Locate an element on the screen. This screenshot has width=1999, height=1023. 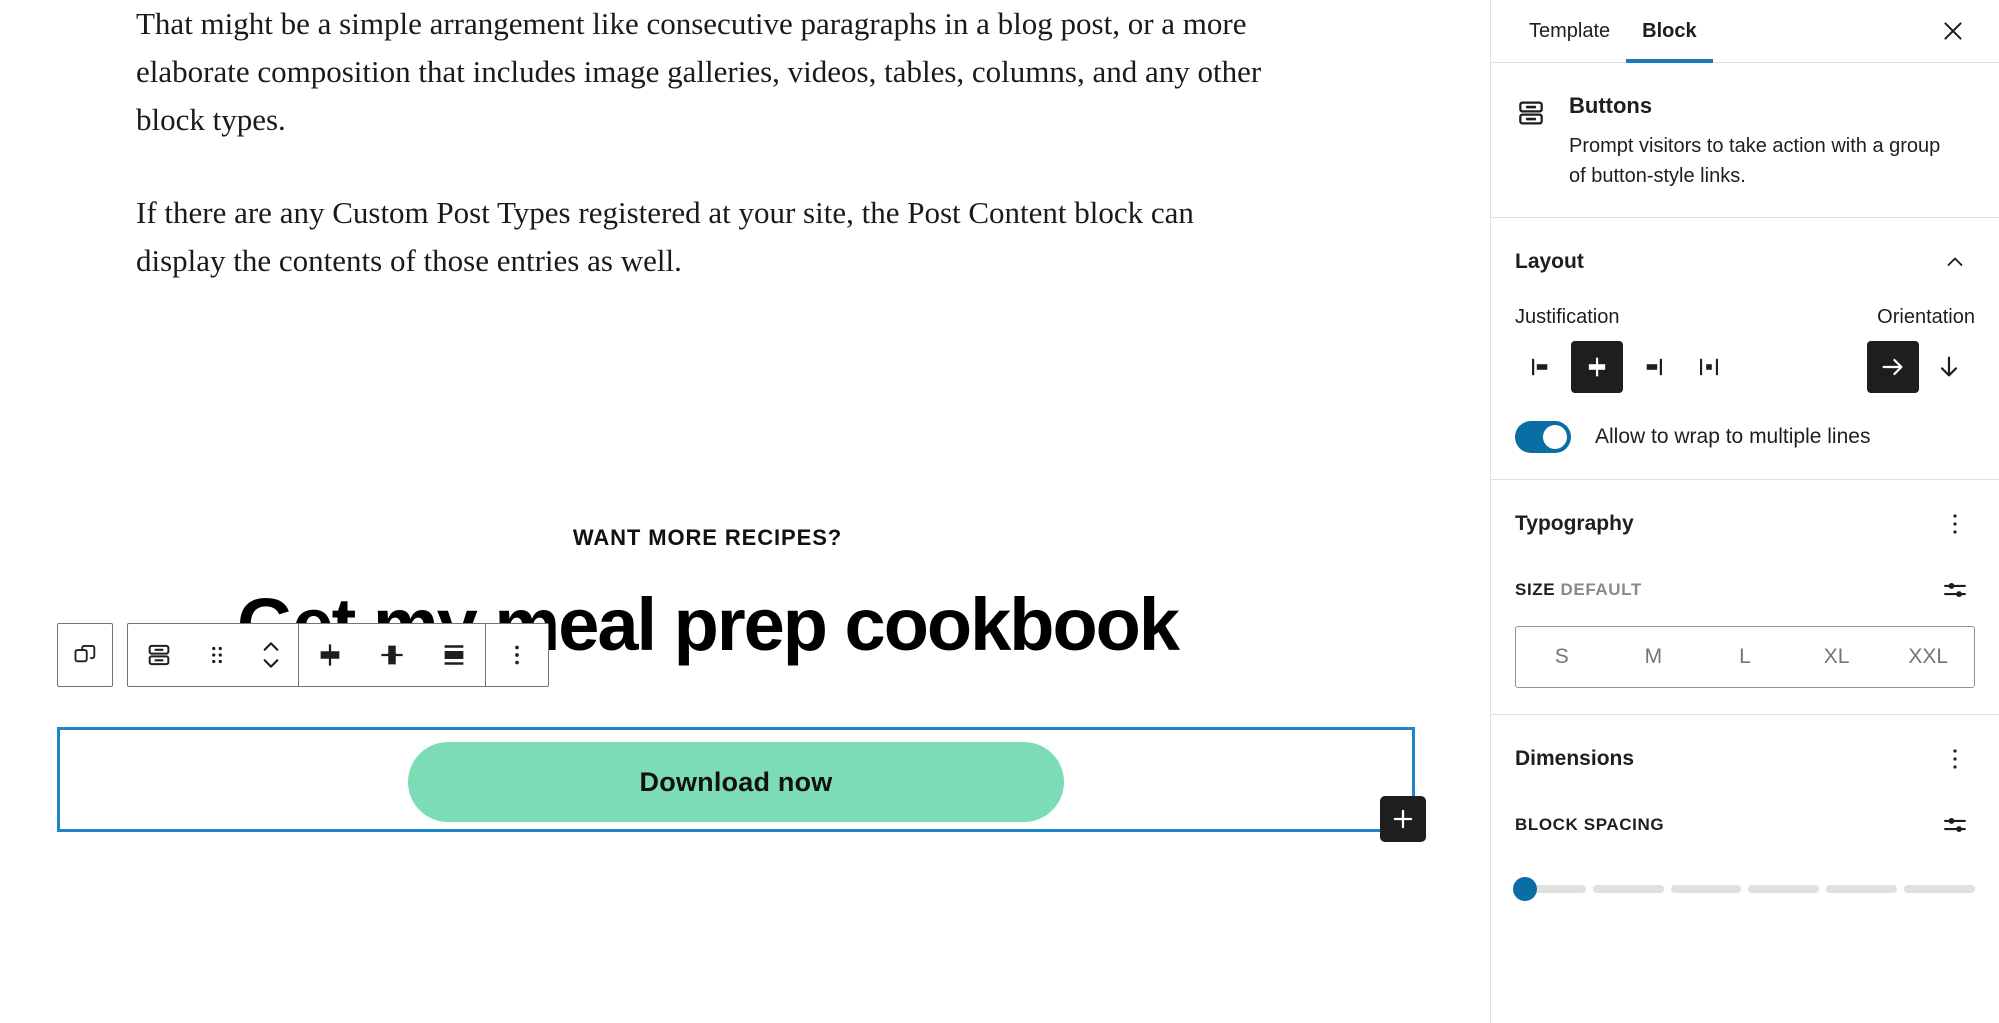
buttons-block: Download now is located at coordinates (741, 784).